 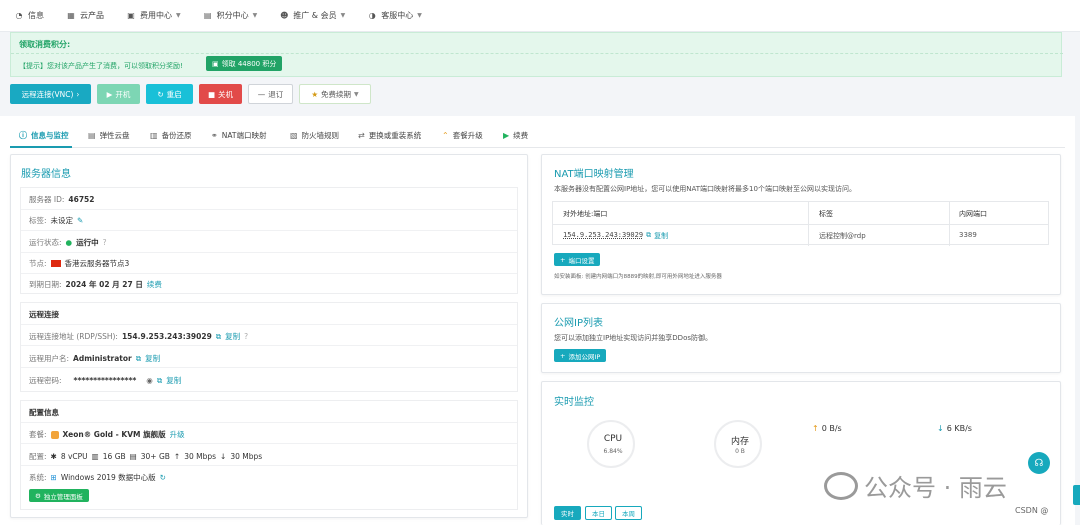 I want to click on free-renew-button: ★ 免费续期 ▼, so click(x=335, y=94).